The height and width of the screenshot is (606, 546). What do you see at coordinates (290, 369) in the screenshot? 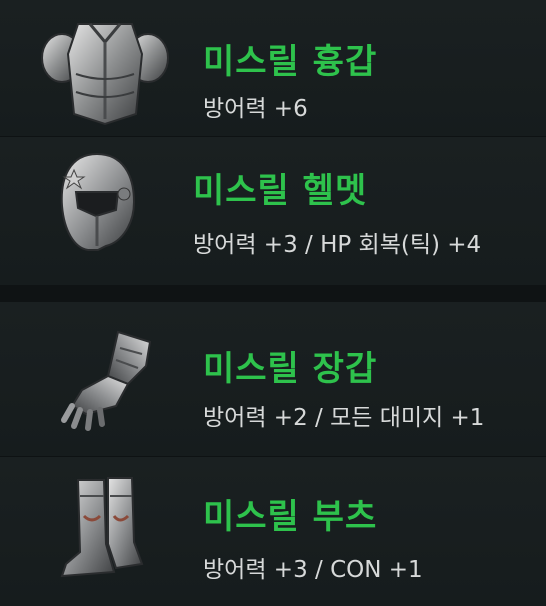
I see `item-name: 미스릴 장갑` at bounding box center [290, 369].